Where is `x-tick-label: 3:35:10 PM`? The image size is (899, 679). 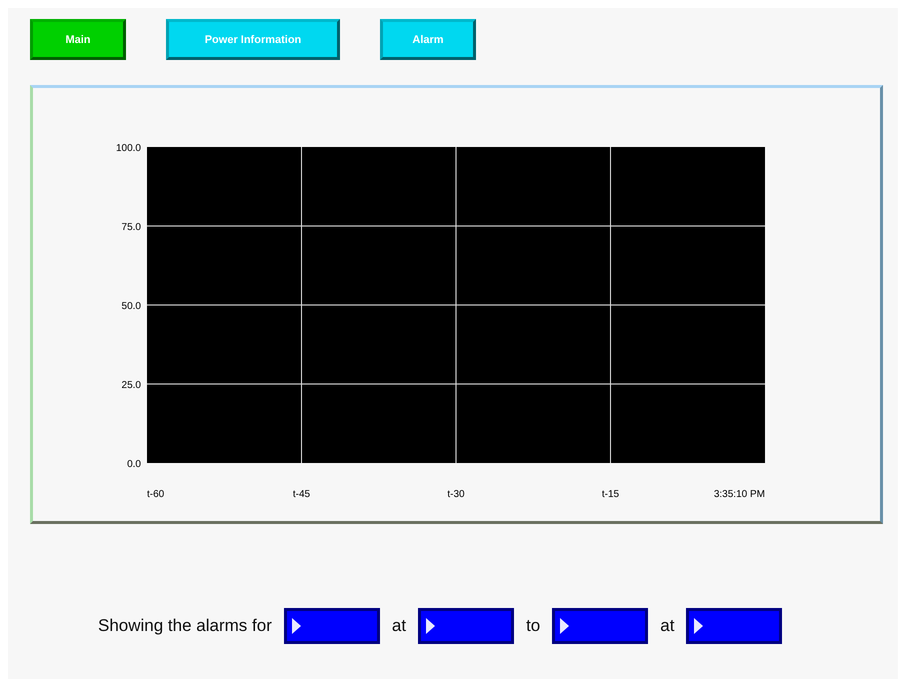 x-tick-label: 3:35:10 PM is located at coordinates (739, 494).